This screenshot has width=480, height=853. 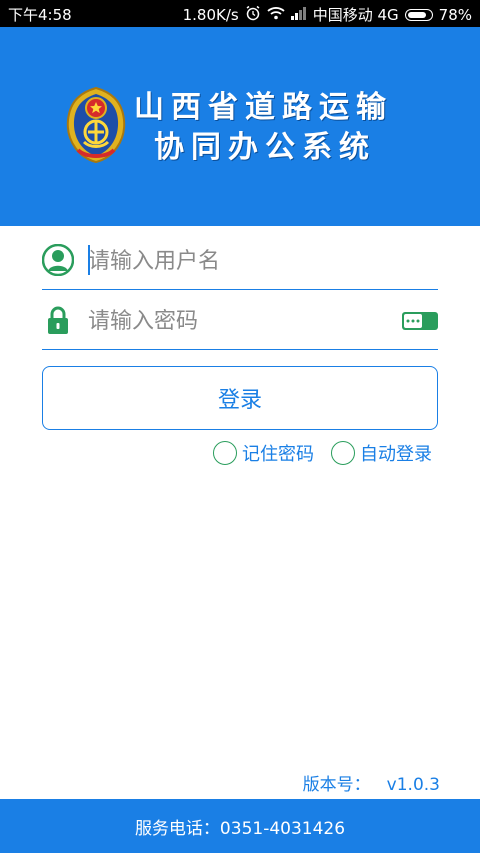 What do you see at coordinates (58, 320) in the screenshot?
I see `lock-icon` at bounding box center [58, 320].